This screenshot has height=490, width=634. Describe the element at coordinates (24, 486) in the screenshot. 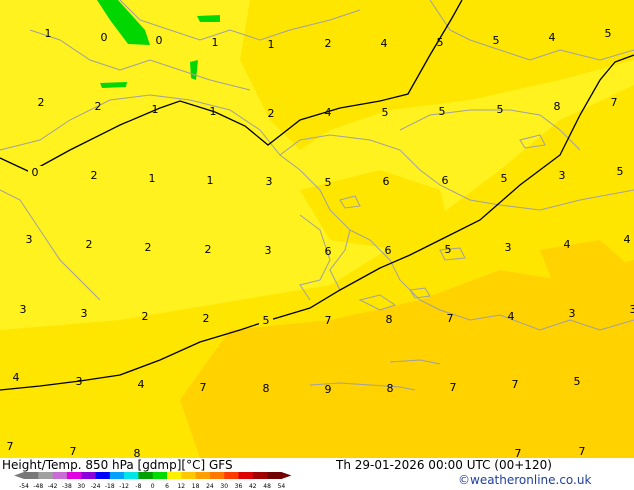

I see `colorbar-tick-label: -54` at that location.